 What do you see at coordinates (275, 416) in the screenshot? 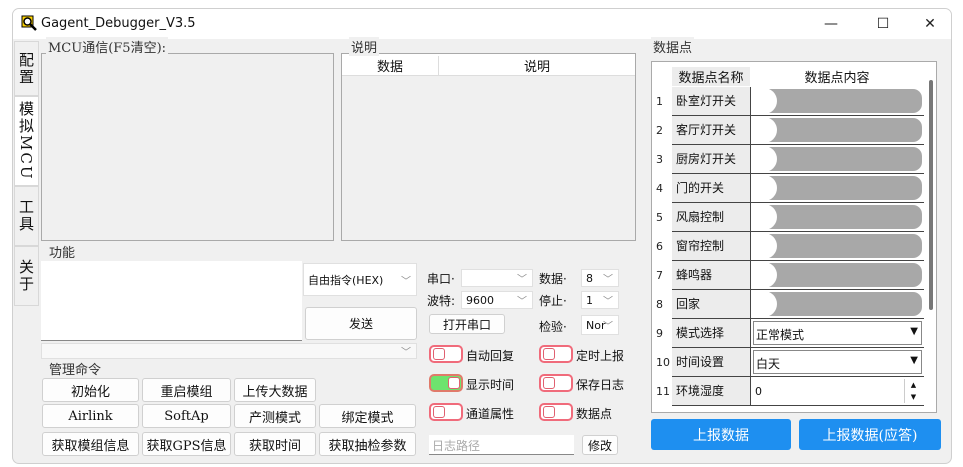
I see `management-command-button: 产测模式` at bounding box center [275, 416].